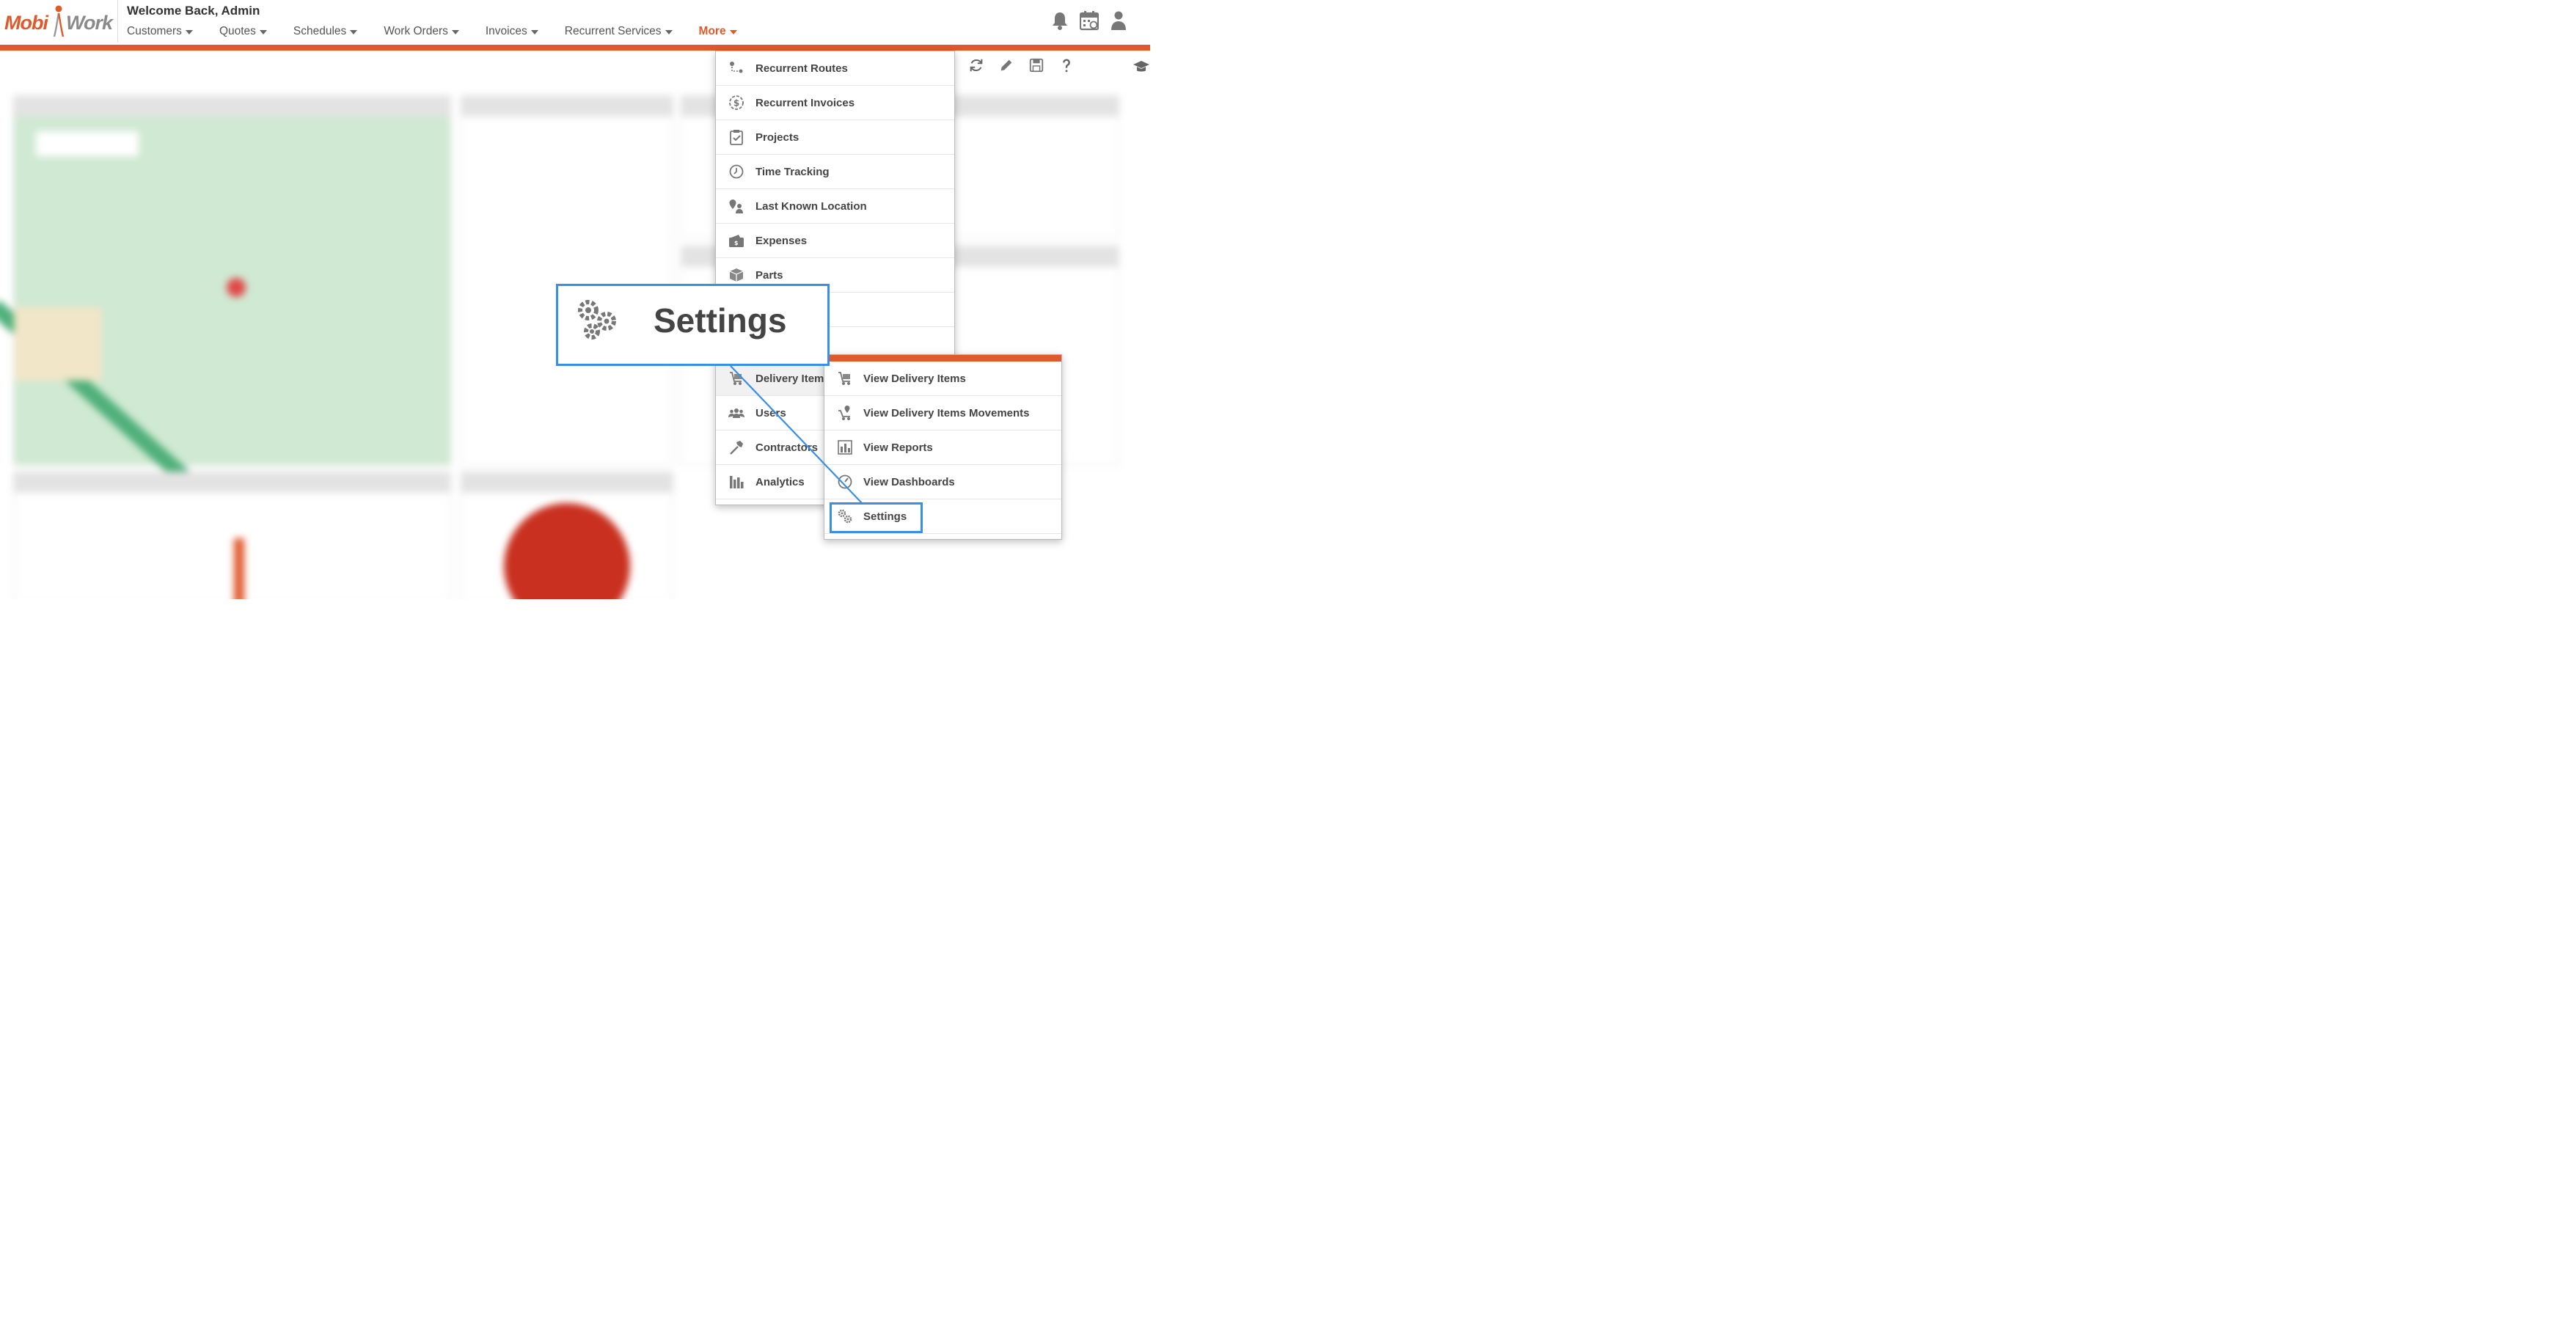 This screenshot has height=1342, width=2576. What do you see at coordinates (976, 65) in the screenshot?
I see `refresh-icon` at bounding box center [976, 65].